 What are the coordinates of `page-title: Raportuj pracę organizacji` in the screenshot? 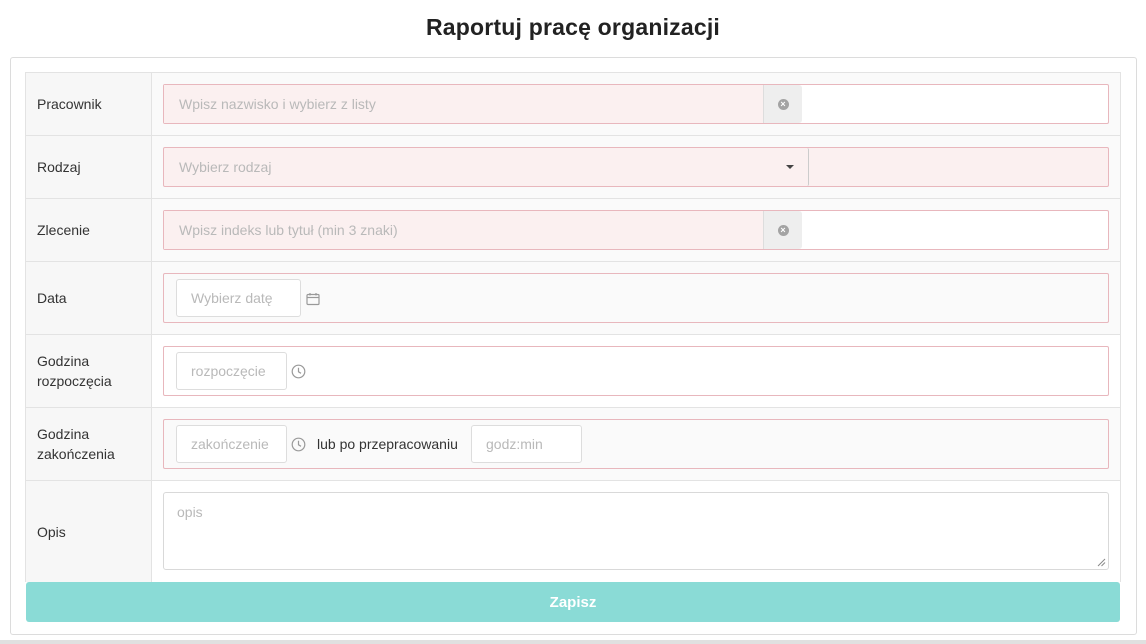 It's located at (573, 27).